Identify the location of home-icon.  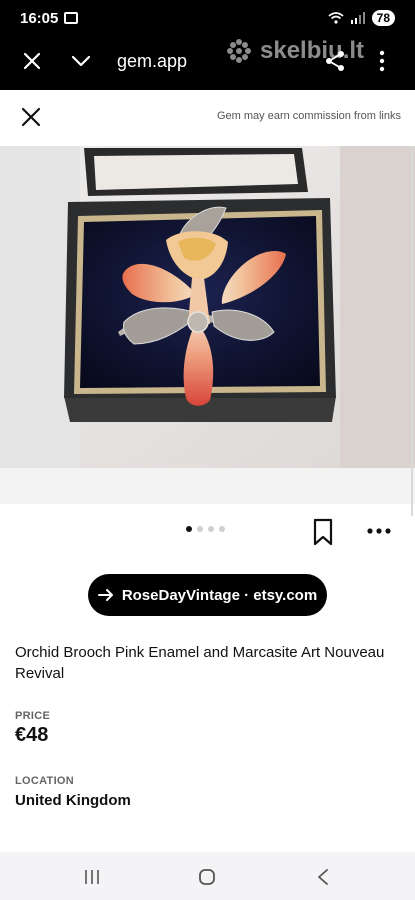
(207, 877).